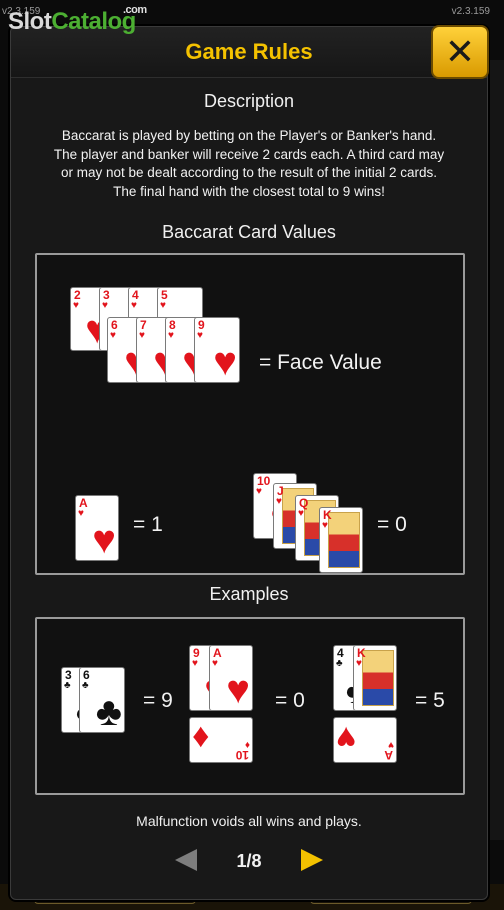 Image resolution: width=504 pixels, height=910 pixels. I want to click on card-9: 9 ♥ ♥, so click(217, 350).